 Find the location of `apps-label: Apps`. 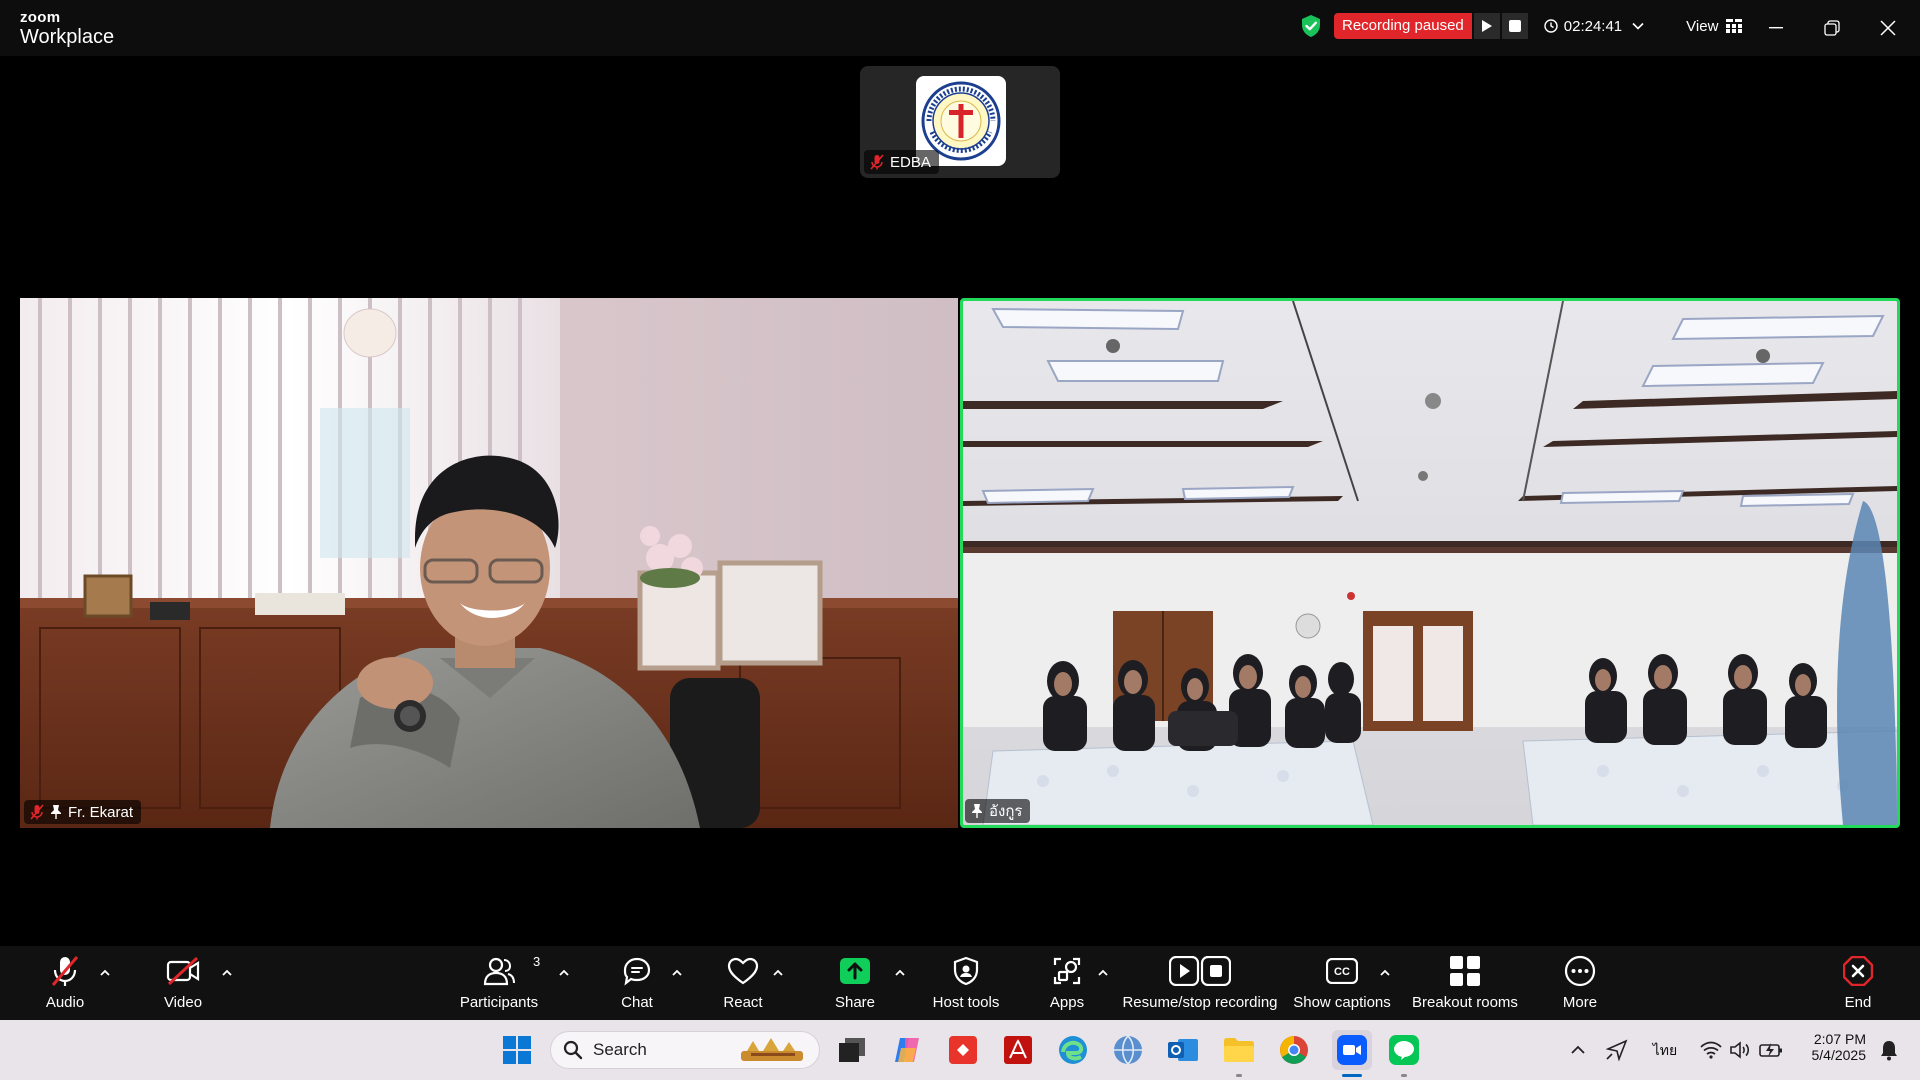

apps-label: Apps is located at coordinates (1067, 1002).